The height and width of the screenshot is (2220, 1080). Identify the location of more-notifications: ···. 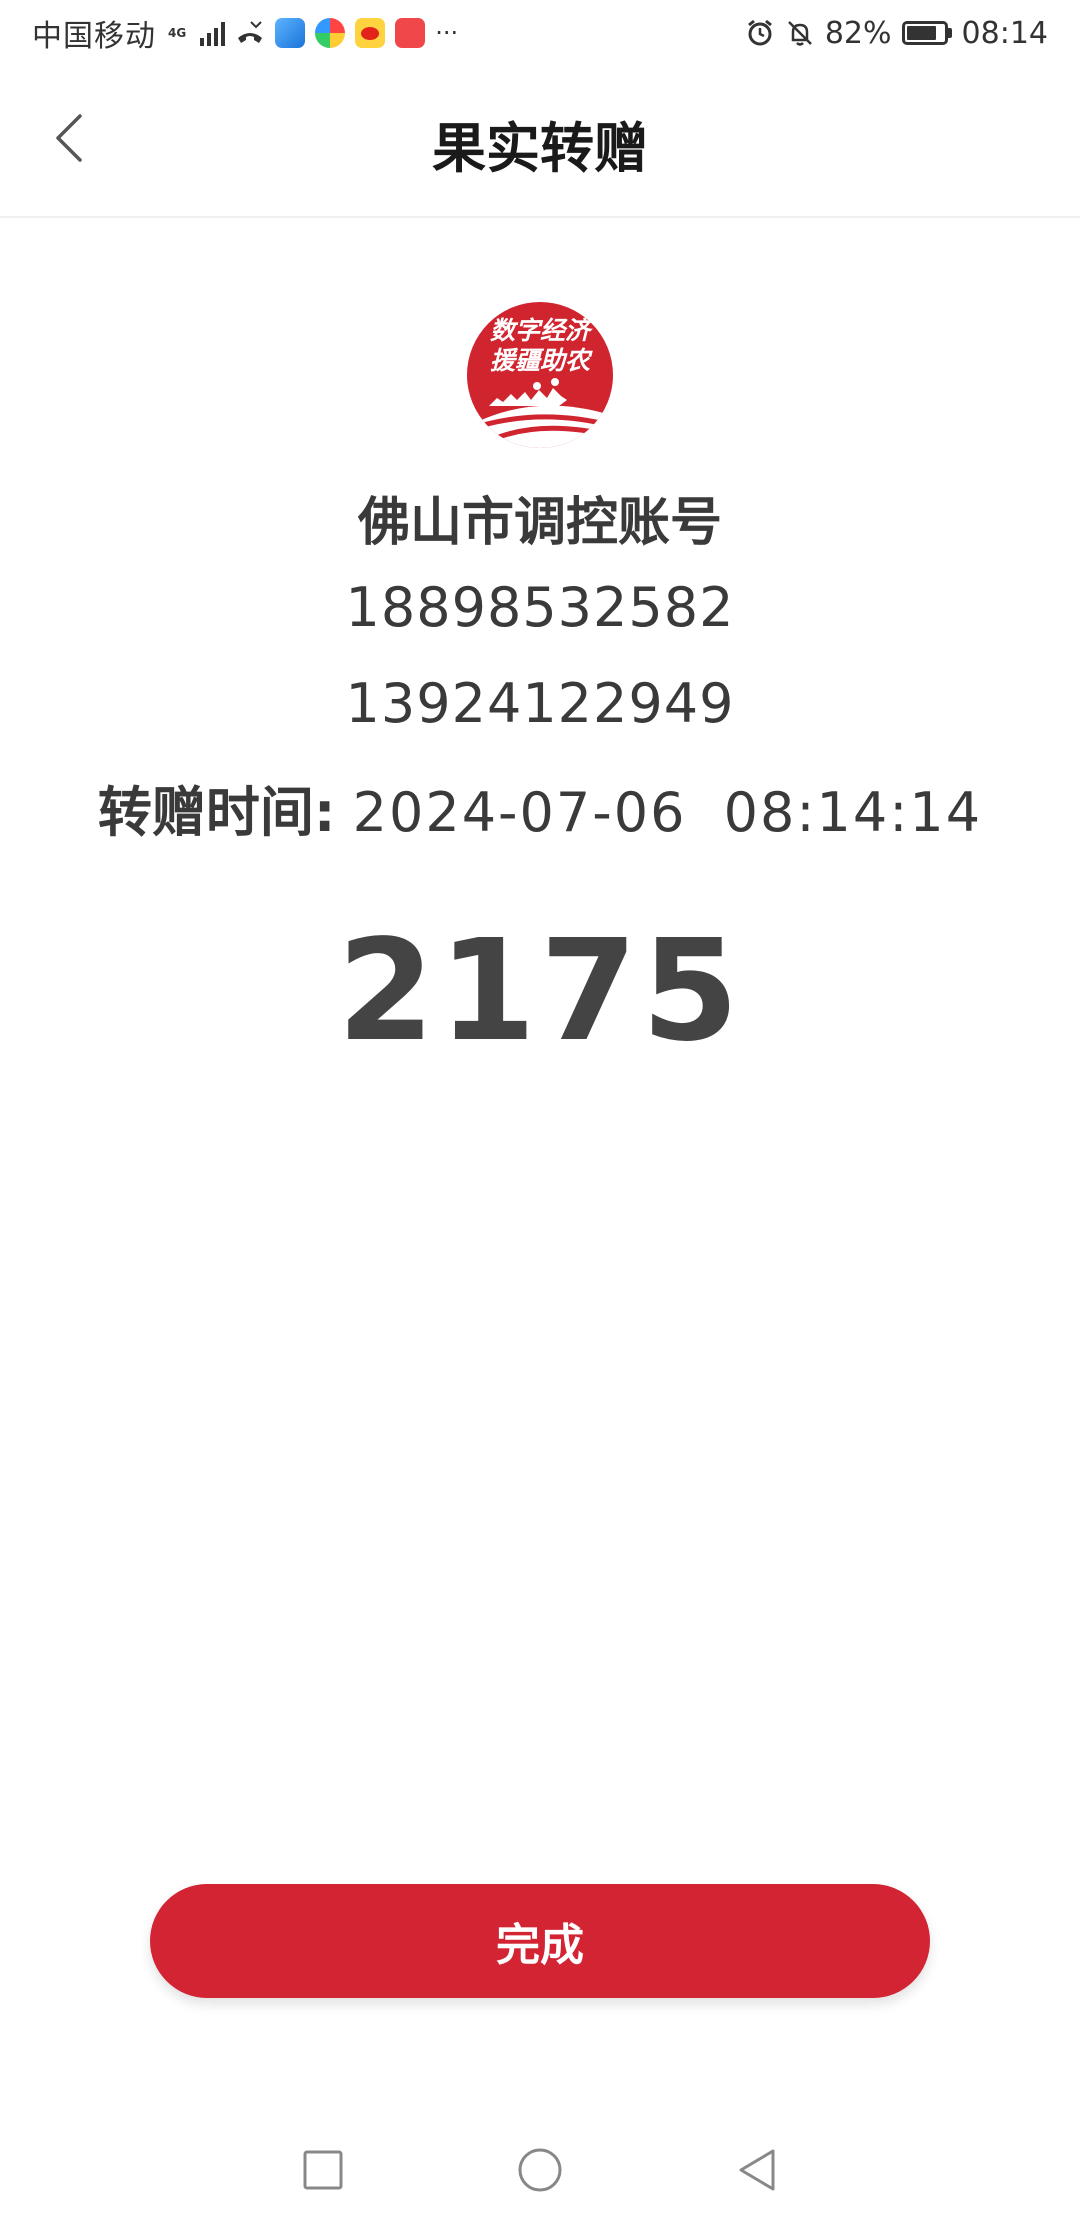
(447, 33).